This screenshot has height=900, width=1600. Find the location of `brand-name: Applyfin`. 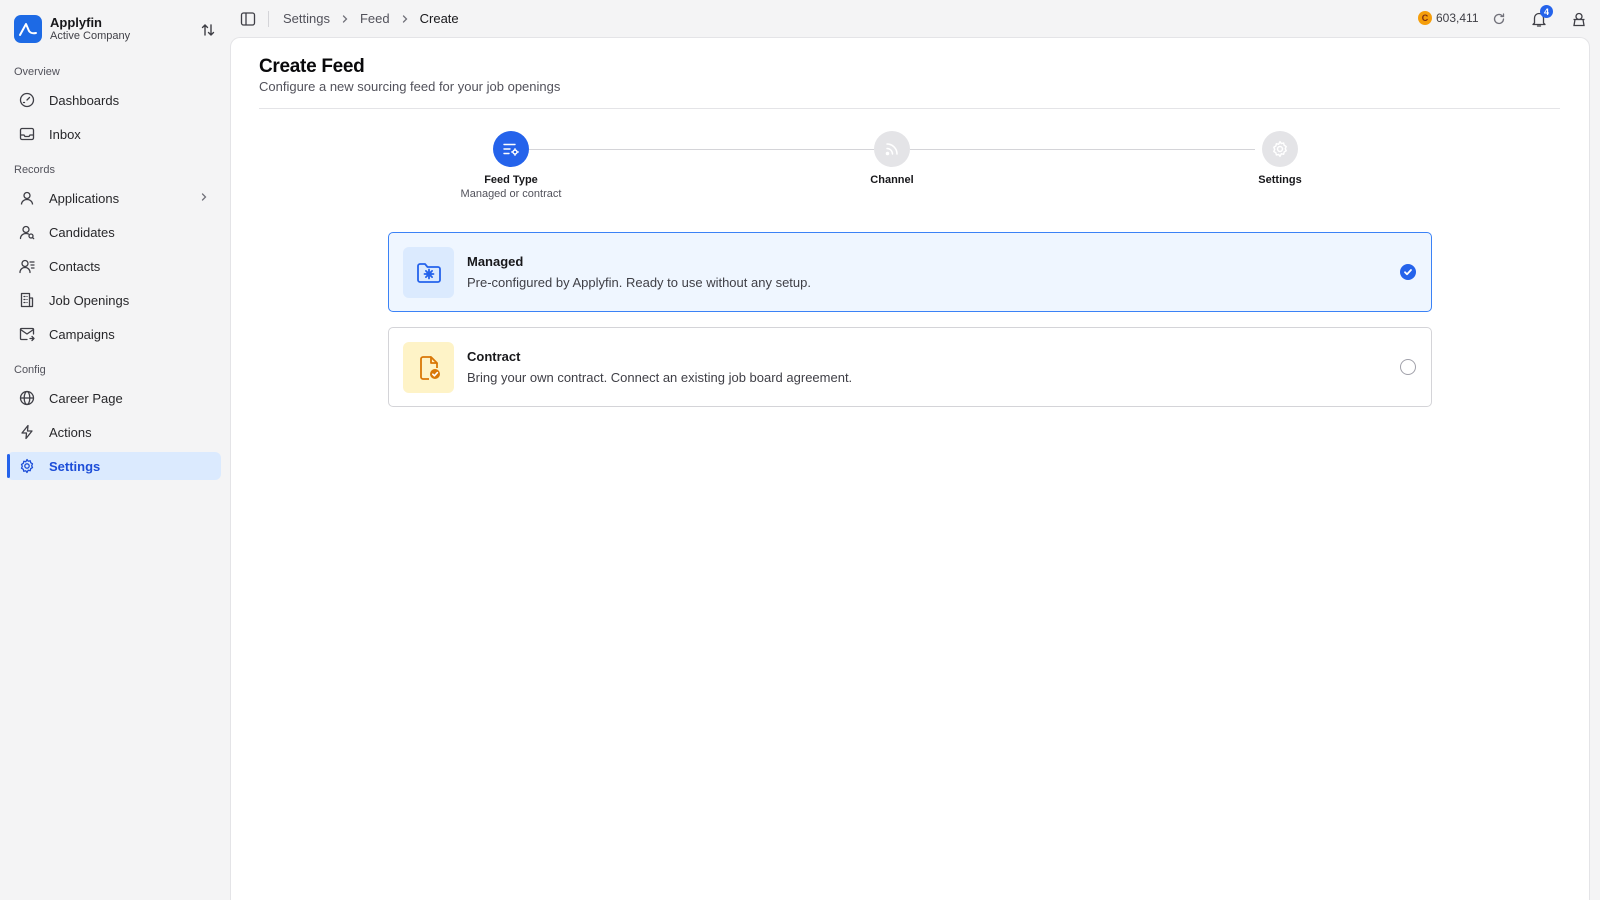

brand-name: Applyfin is located at coordinates (76, 22).